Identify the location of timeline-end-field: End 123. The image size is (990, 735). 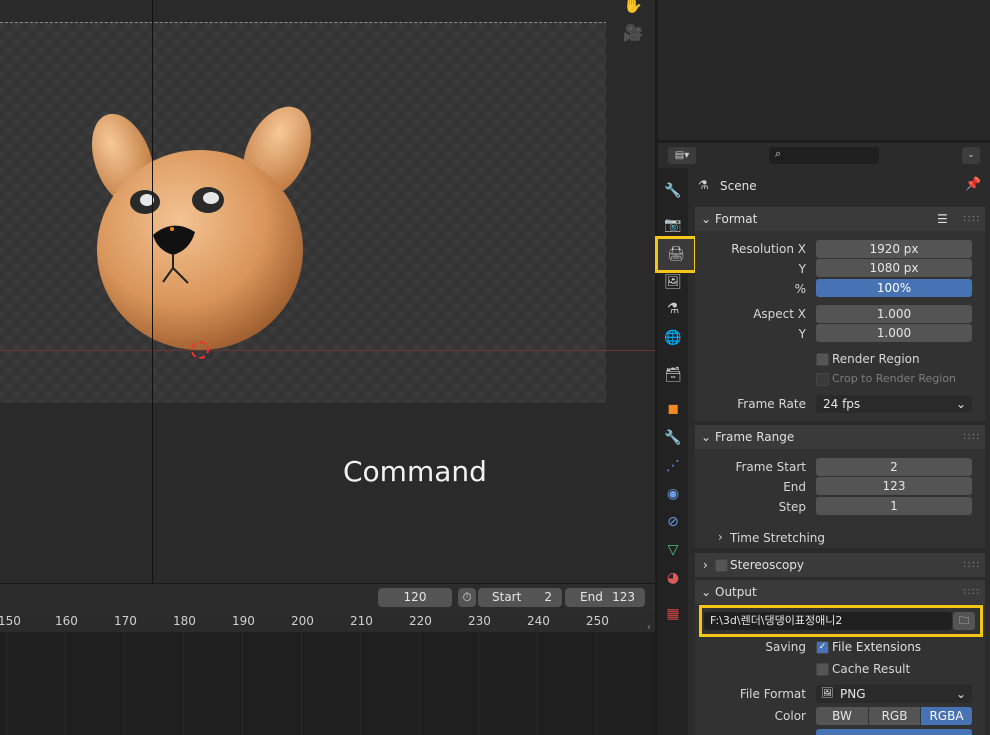
(605, 597).